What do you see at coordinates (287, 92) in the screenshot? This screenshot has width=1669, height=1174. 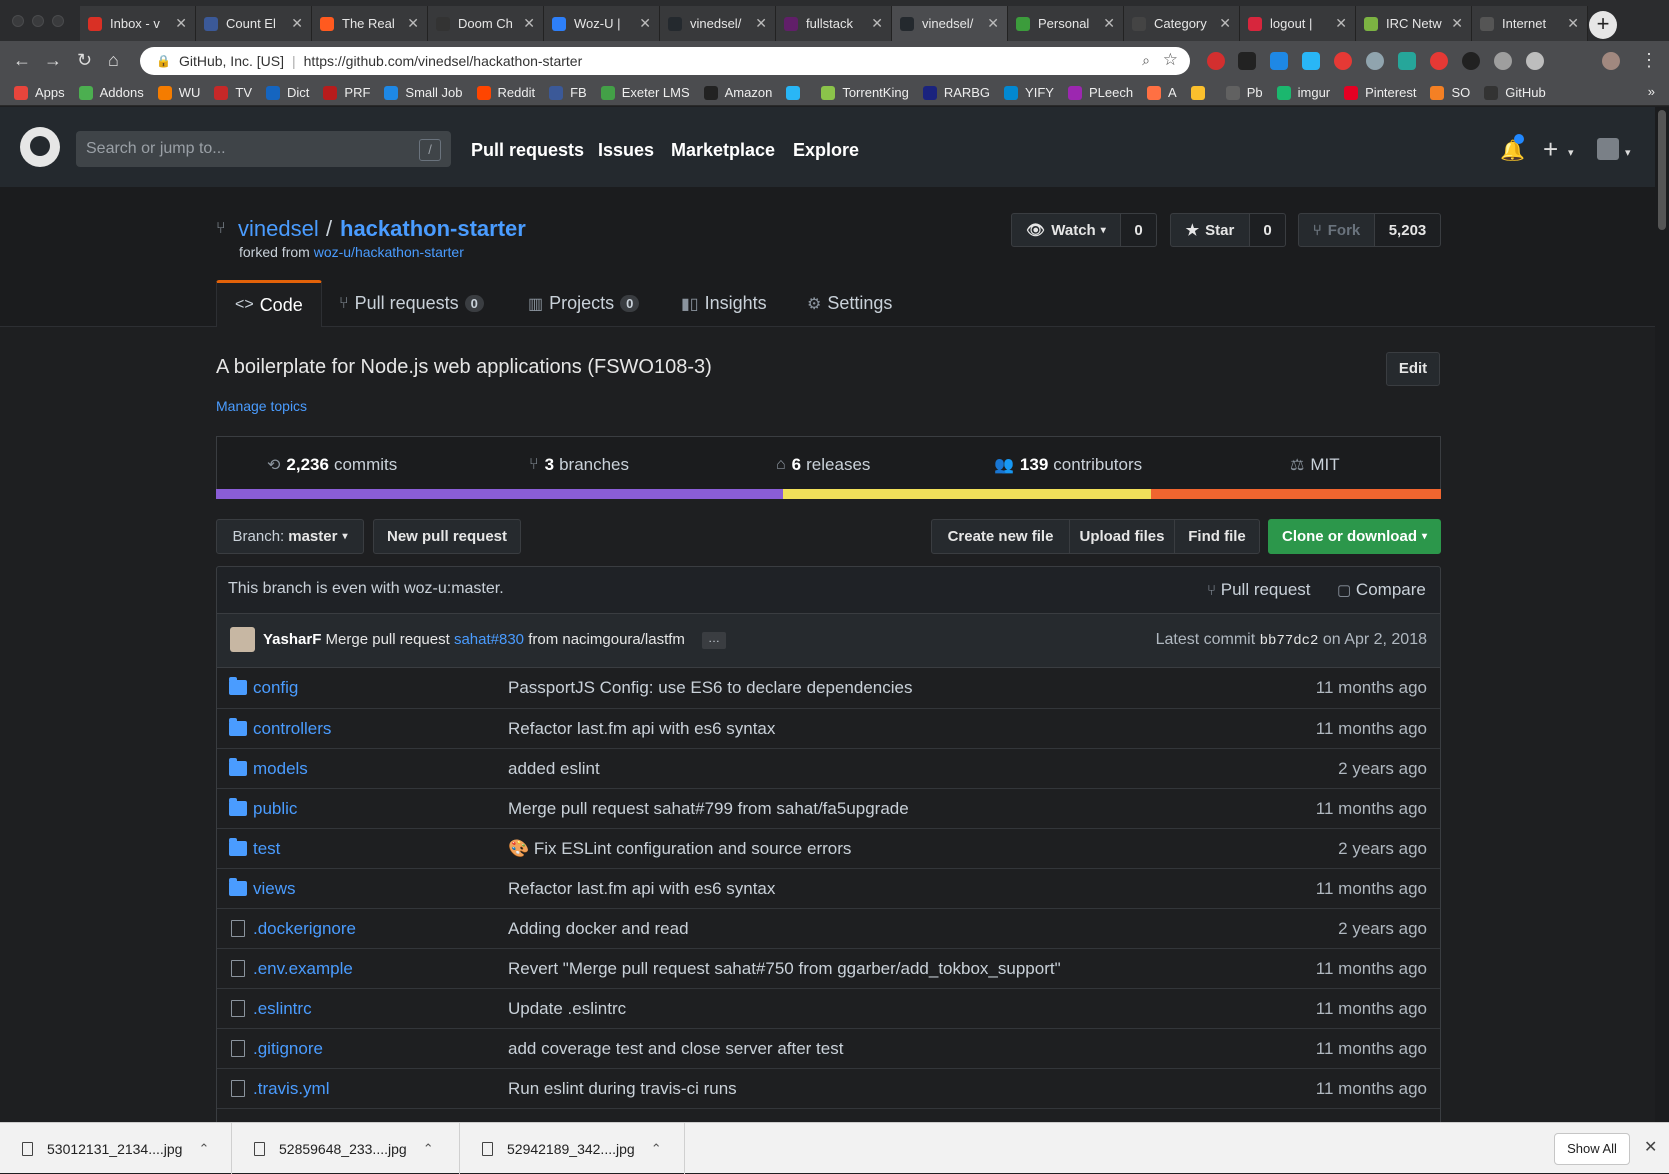 I see `bookmark-item: Dict` at bounding box center [287, 92].